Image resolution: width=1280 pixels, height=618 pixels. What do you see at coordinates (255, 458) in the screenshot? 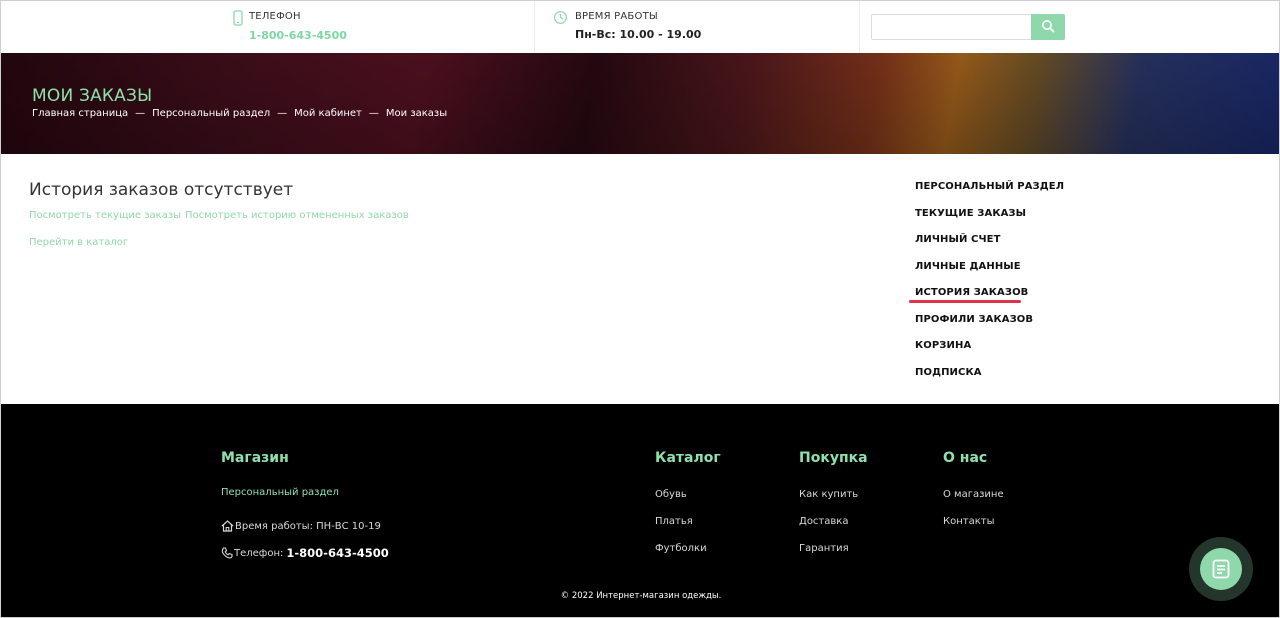
I see `footer-heading-shop: Магазин` at bounding box center [255, 458].